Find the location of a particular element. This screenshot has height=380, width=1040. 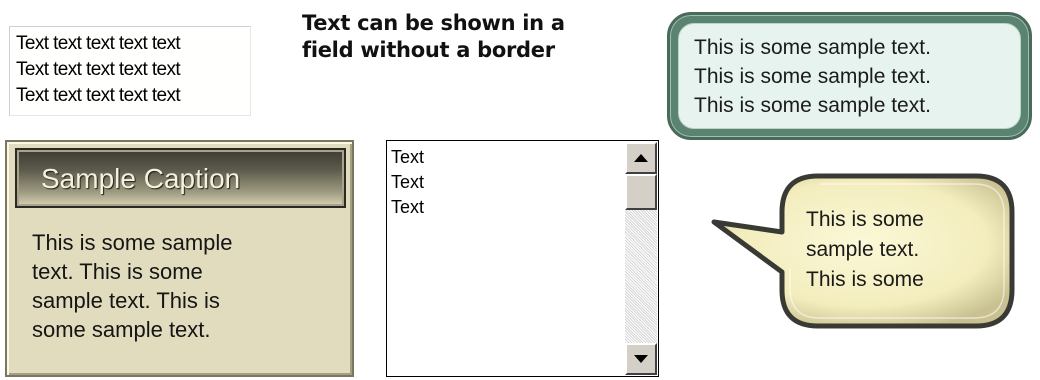

scroll-thumb is located at coordinates (641, 192).